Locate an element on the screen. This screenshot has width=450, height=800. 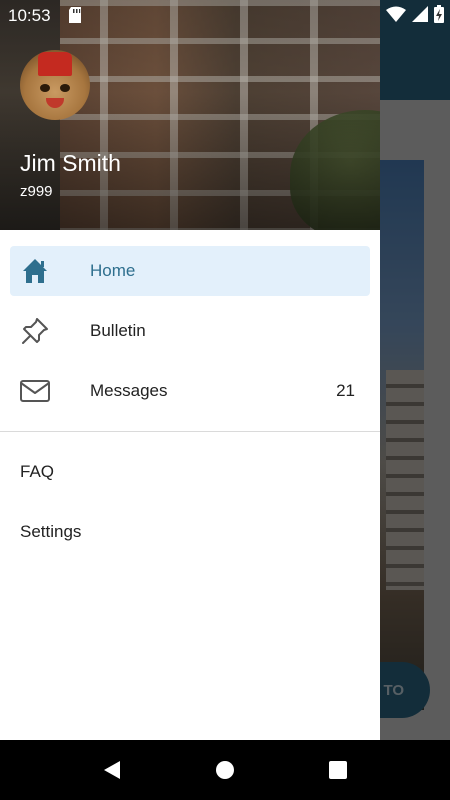
status-bar: 10:53 is located at coordinates (225, 15).